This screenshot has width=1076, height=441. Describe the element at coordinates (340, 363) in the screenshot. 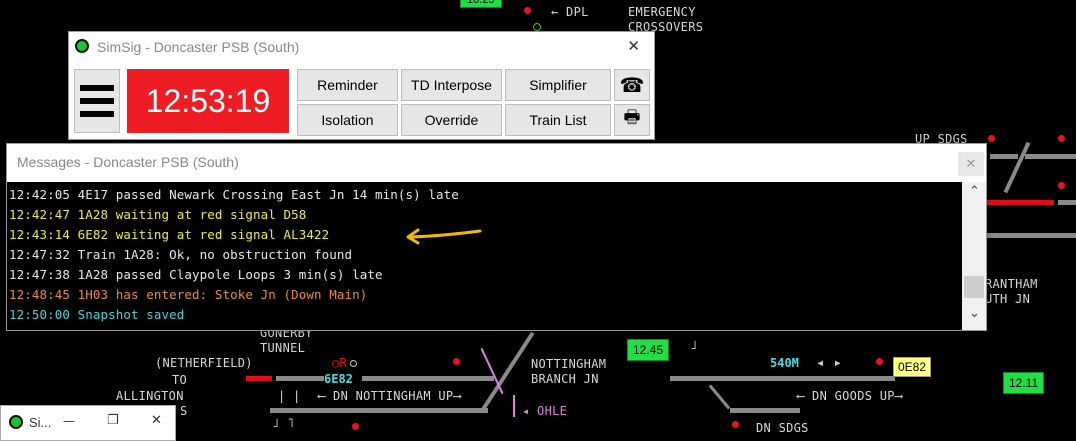

I see `or-label: ○R` at that location.